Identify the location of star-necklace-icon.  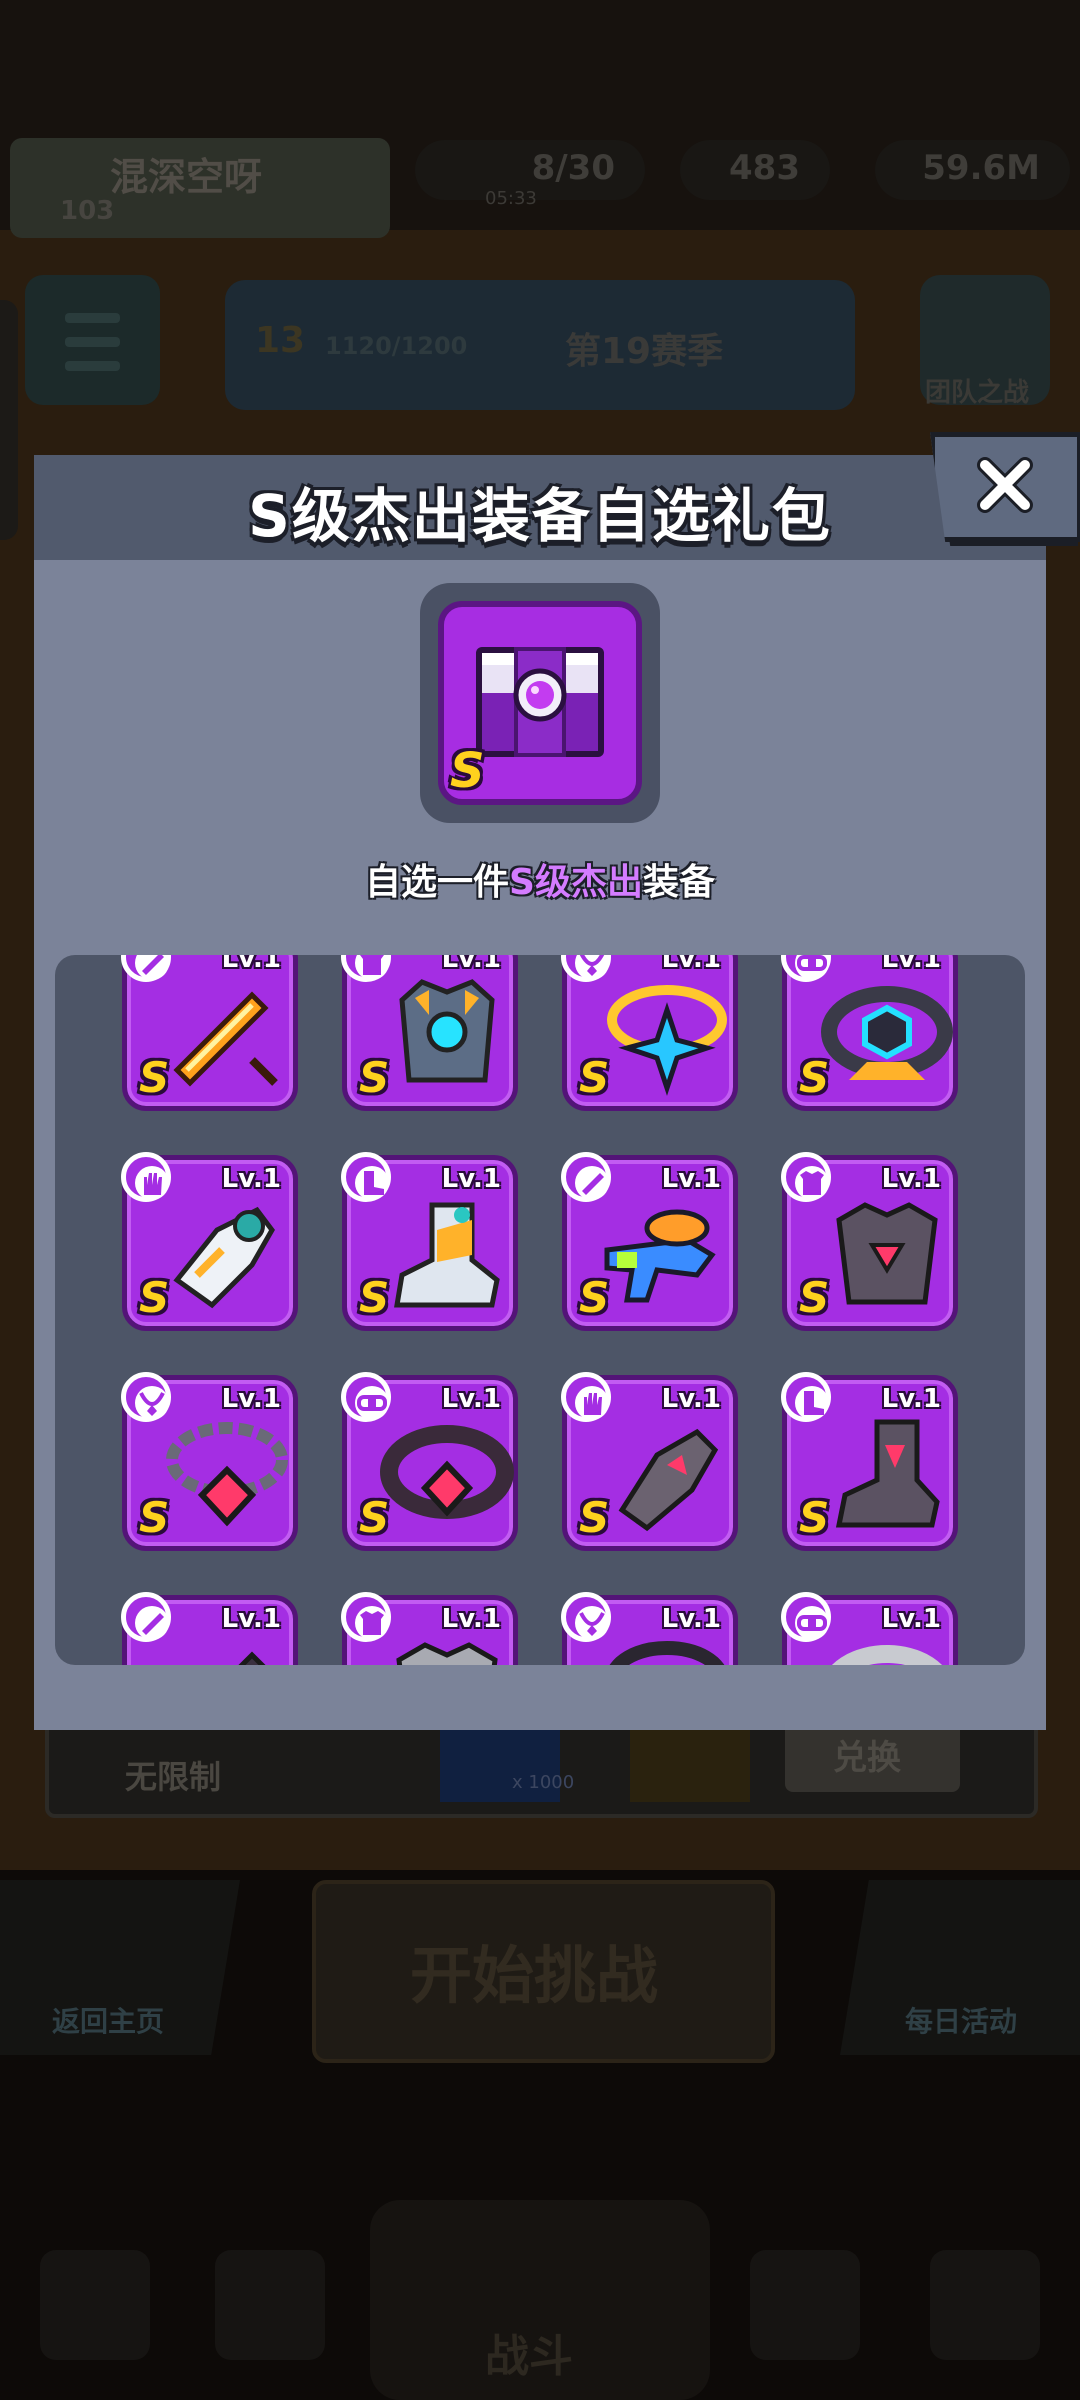
(667, 1040).